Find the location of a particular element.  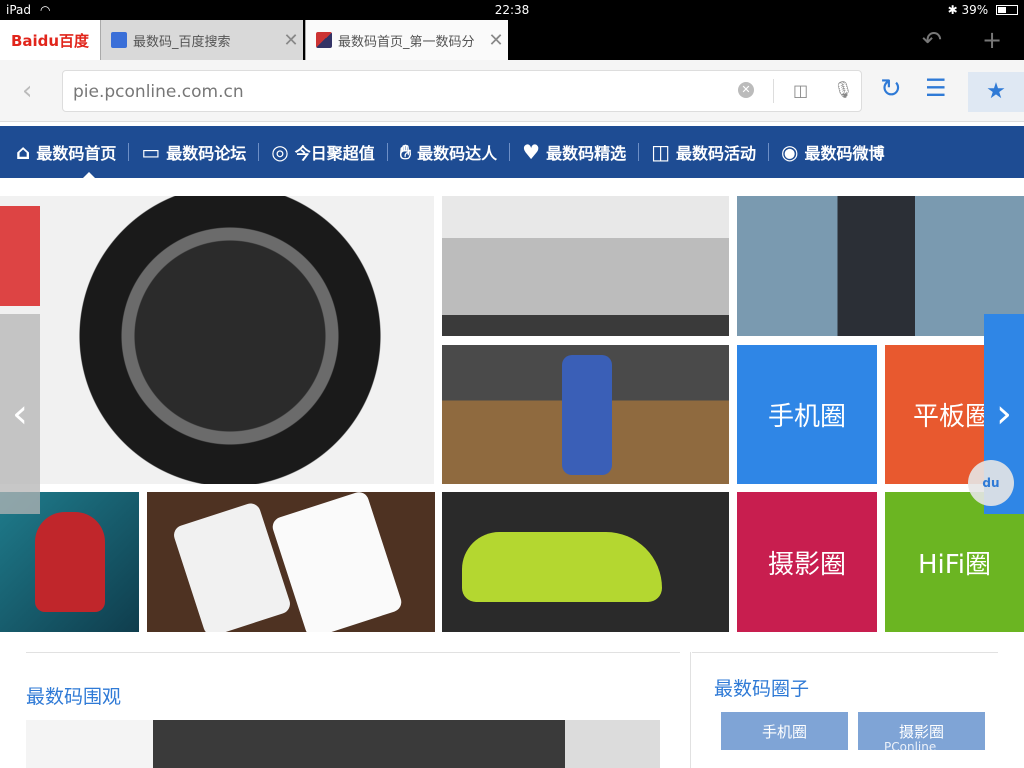

tab-baidu-search: 最数码_百度搜索 ✕ is located at coordinates (201, 40).